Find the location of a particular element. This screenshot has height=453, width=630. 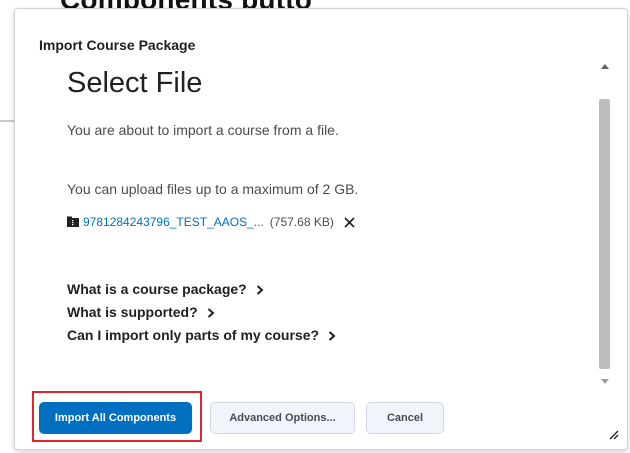

help-link-label: Can I import only parts of my course? is located at coordinates (193, 334).